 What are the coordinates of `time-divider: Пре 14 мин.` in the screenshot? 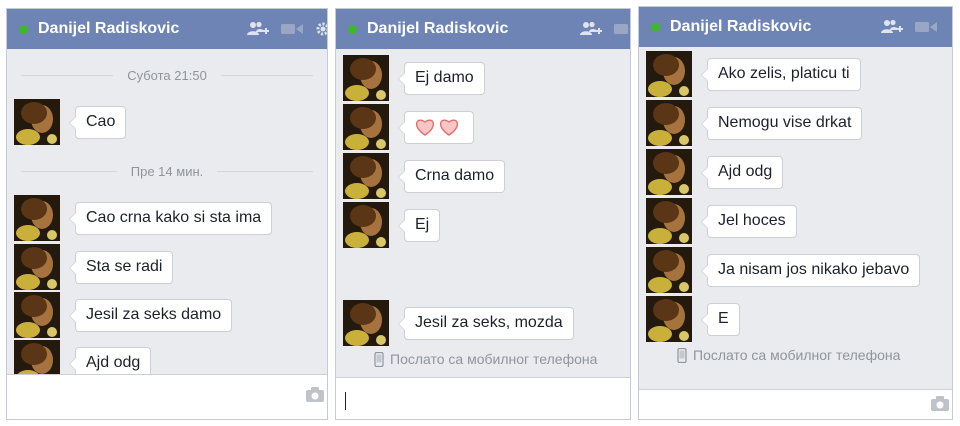 It's located at (167, 171).